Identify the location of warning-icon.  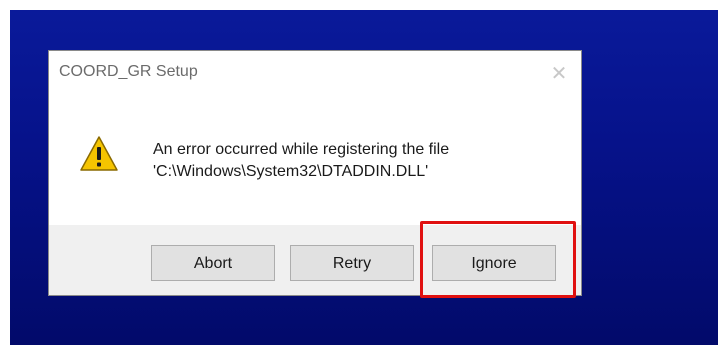
(99, 153).